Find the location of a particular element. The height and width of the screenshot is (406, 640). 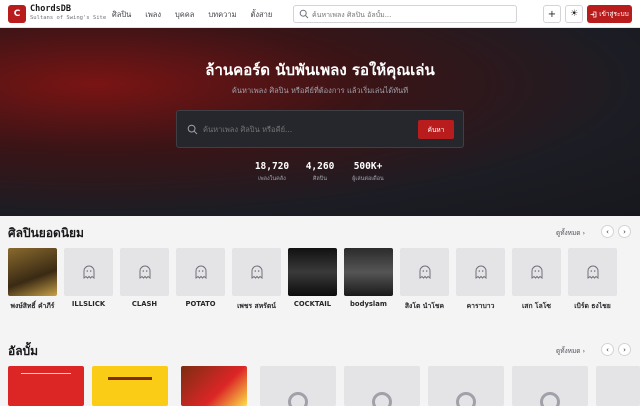

hero-search: ค้นหา is located at coordinates (320, 129).